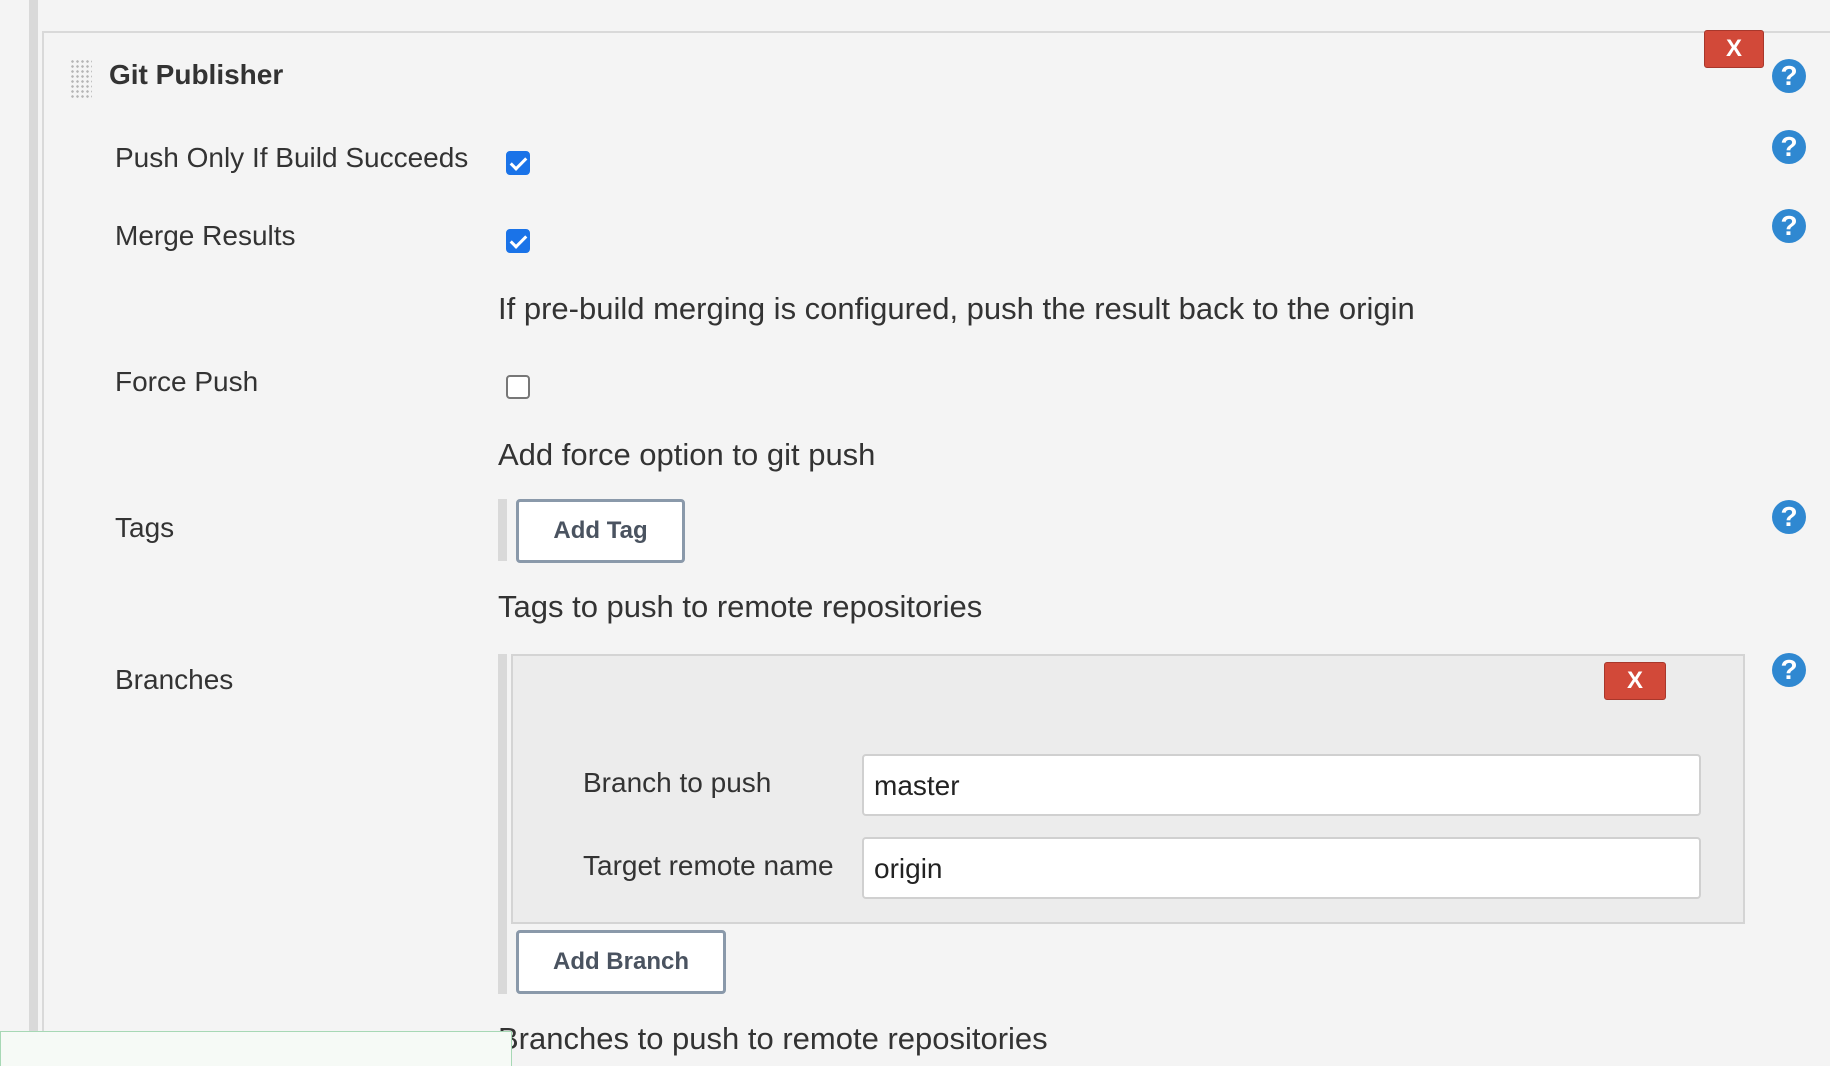 The image size is (1830, 1066). Describe the element at coordinates (502, 824) in the screenshot. I see `branches-repeat-bar` at that location.